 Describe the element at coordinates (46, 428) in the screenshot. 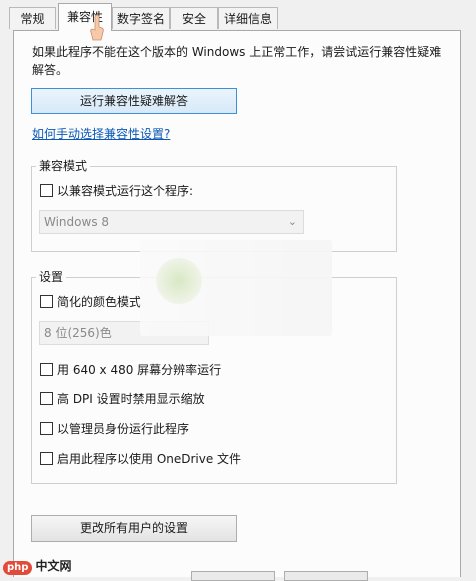

I see `option-run-as-admin-checkbox` at that location.